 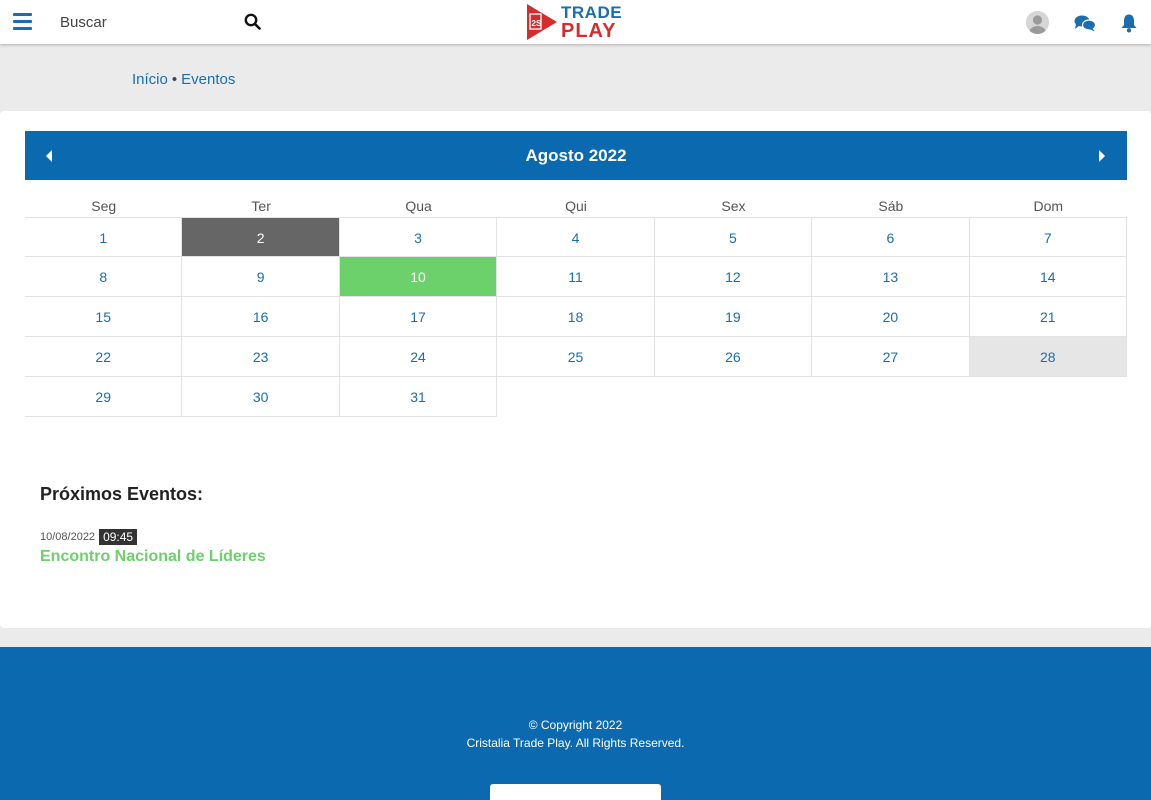 What do you see at coordinates (891, 357) in the screenshot?
I see `calendar-day-27: 27` at bounding box center [891, 357].